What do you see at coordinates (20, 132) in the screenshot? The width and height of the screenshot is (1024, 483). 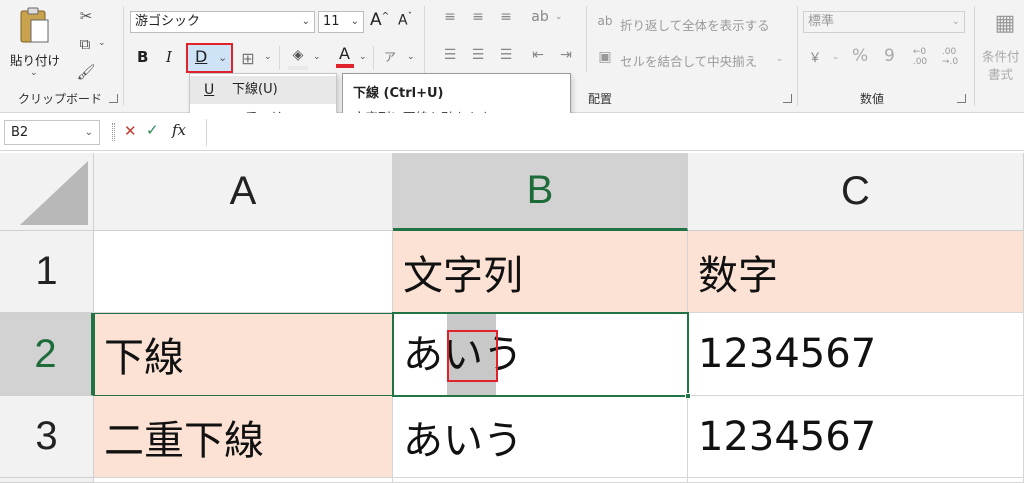 I see `name-box-value: B2` at bounding box center [20, 132].